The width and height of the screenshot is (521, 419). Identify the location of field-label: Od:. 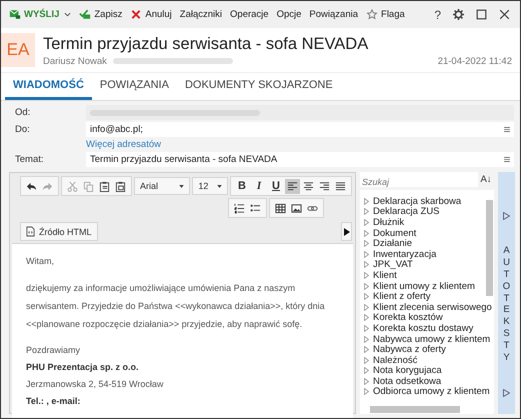
(23, 112).